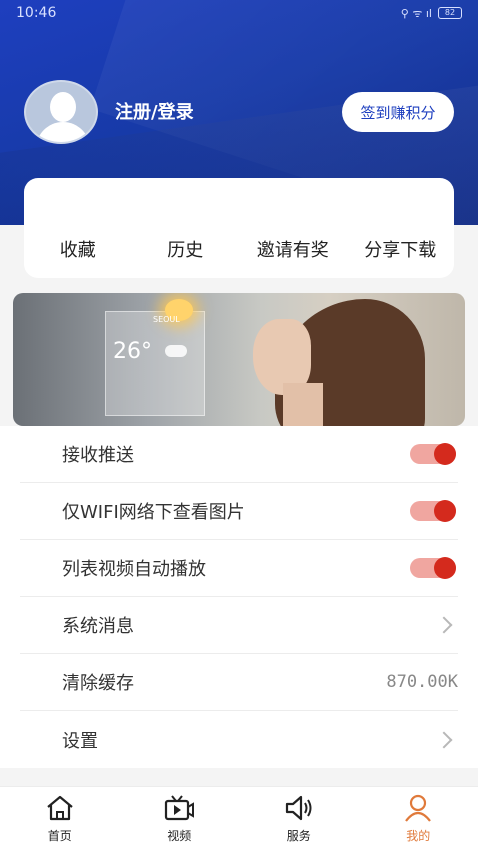  I want to click on avatar-head, so click(63, 107).